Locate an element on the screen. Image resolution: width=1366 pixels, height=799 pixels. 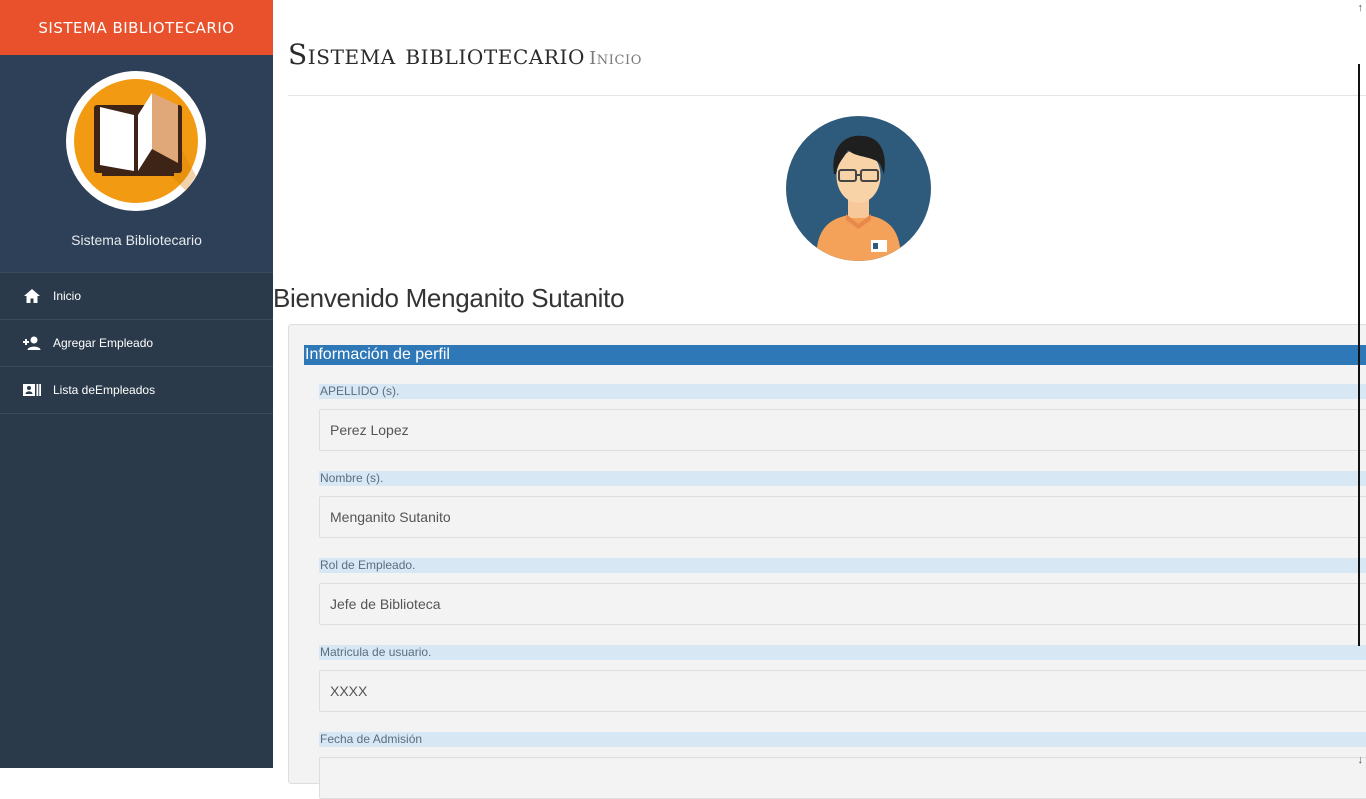
sidebar-profile: Sistema Bibliotecario is located at coordinates (136, 164).